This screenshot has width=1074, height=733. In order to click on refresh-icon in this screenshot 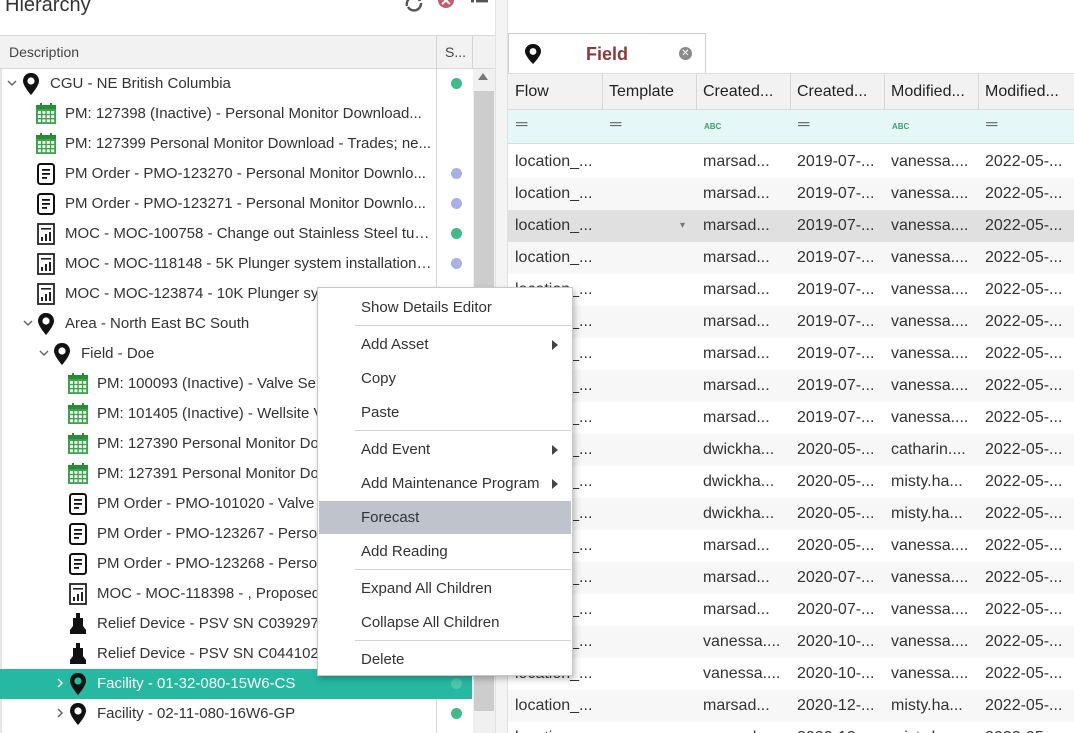, I will do `click(414, 7)`.